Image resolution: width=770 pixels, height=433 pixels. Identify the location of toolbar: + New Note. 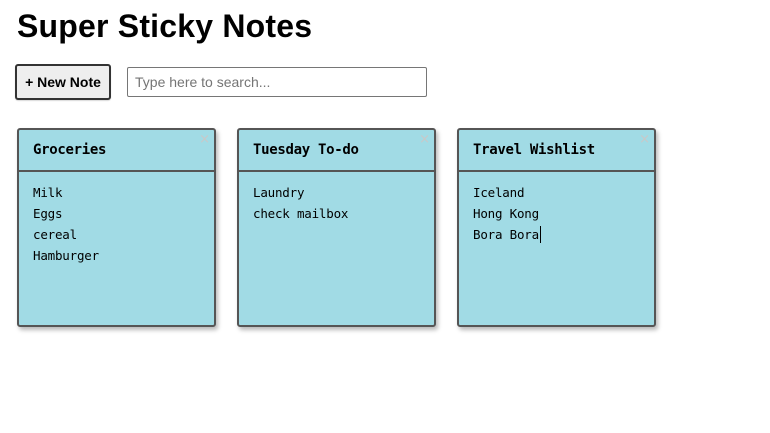
(221, 82).